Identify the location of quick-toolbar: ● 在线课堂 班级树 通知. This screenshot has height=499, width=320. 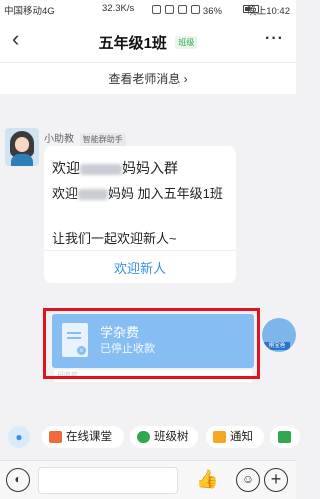
(150, 437).